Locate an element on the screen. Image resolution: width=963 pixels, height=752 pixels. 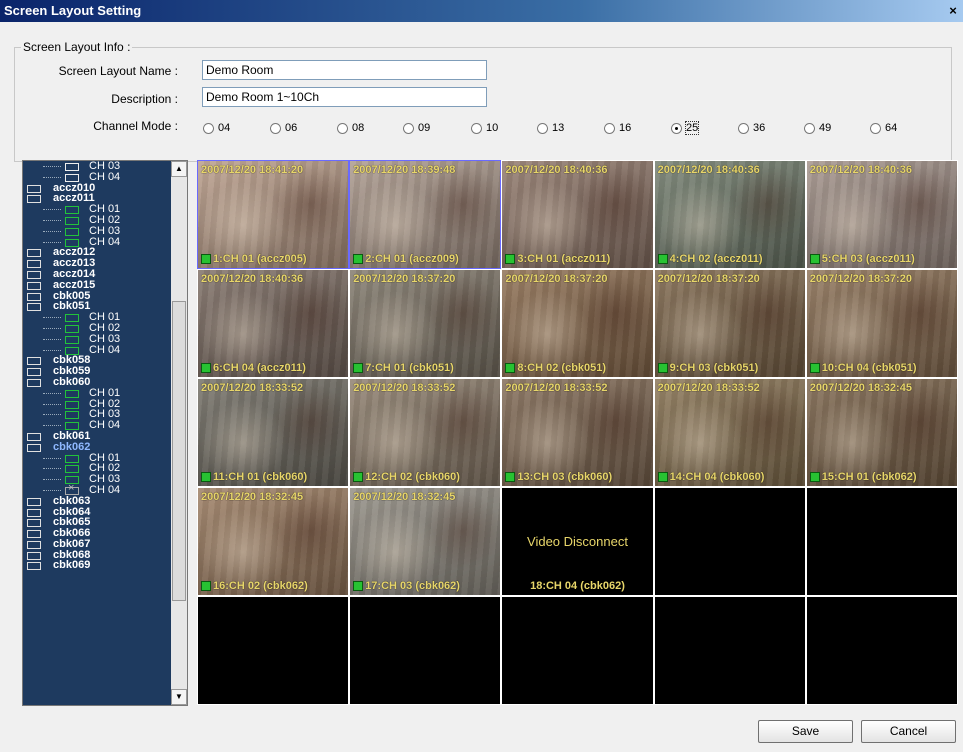
video-cell: 2007/12/20 18:33:52 11:CH 01 (cbk060) is located at coordinates (273, 432).